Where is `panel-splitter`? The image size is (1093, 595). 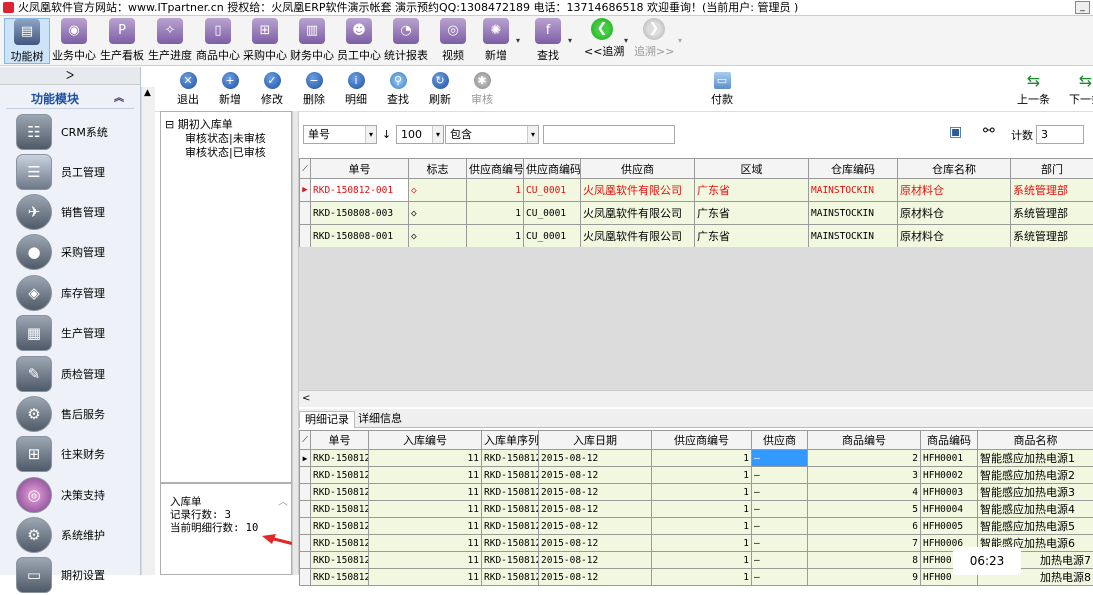
panel-splitter is located at coordinates (295, 343).